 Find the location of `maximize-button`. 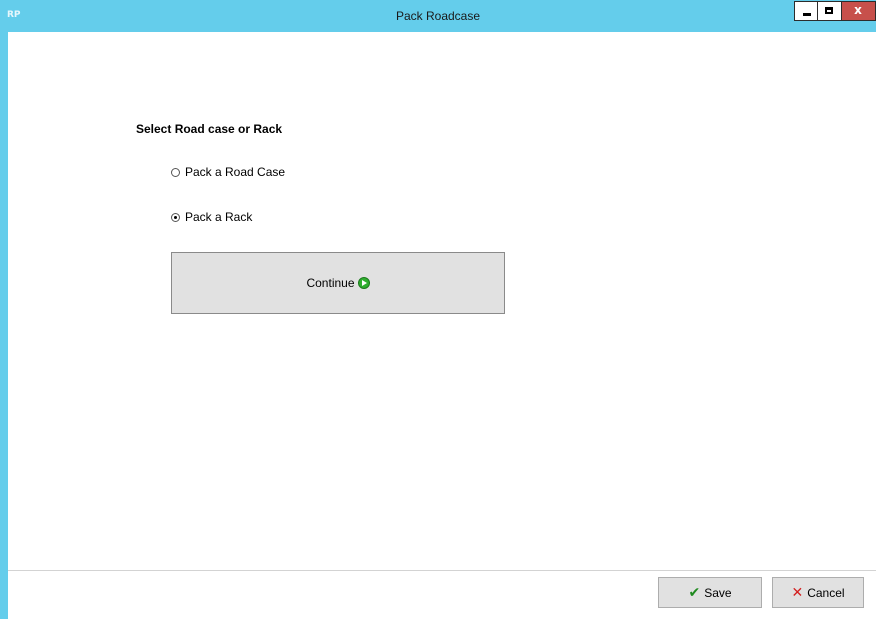

maximize-button is located at coordinates (830, 11).